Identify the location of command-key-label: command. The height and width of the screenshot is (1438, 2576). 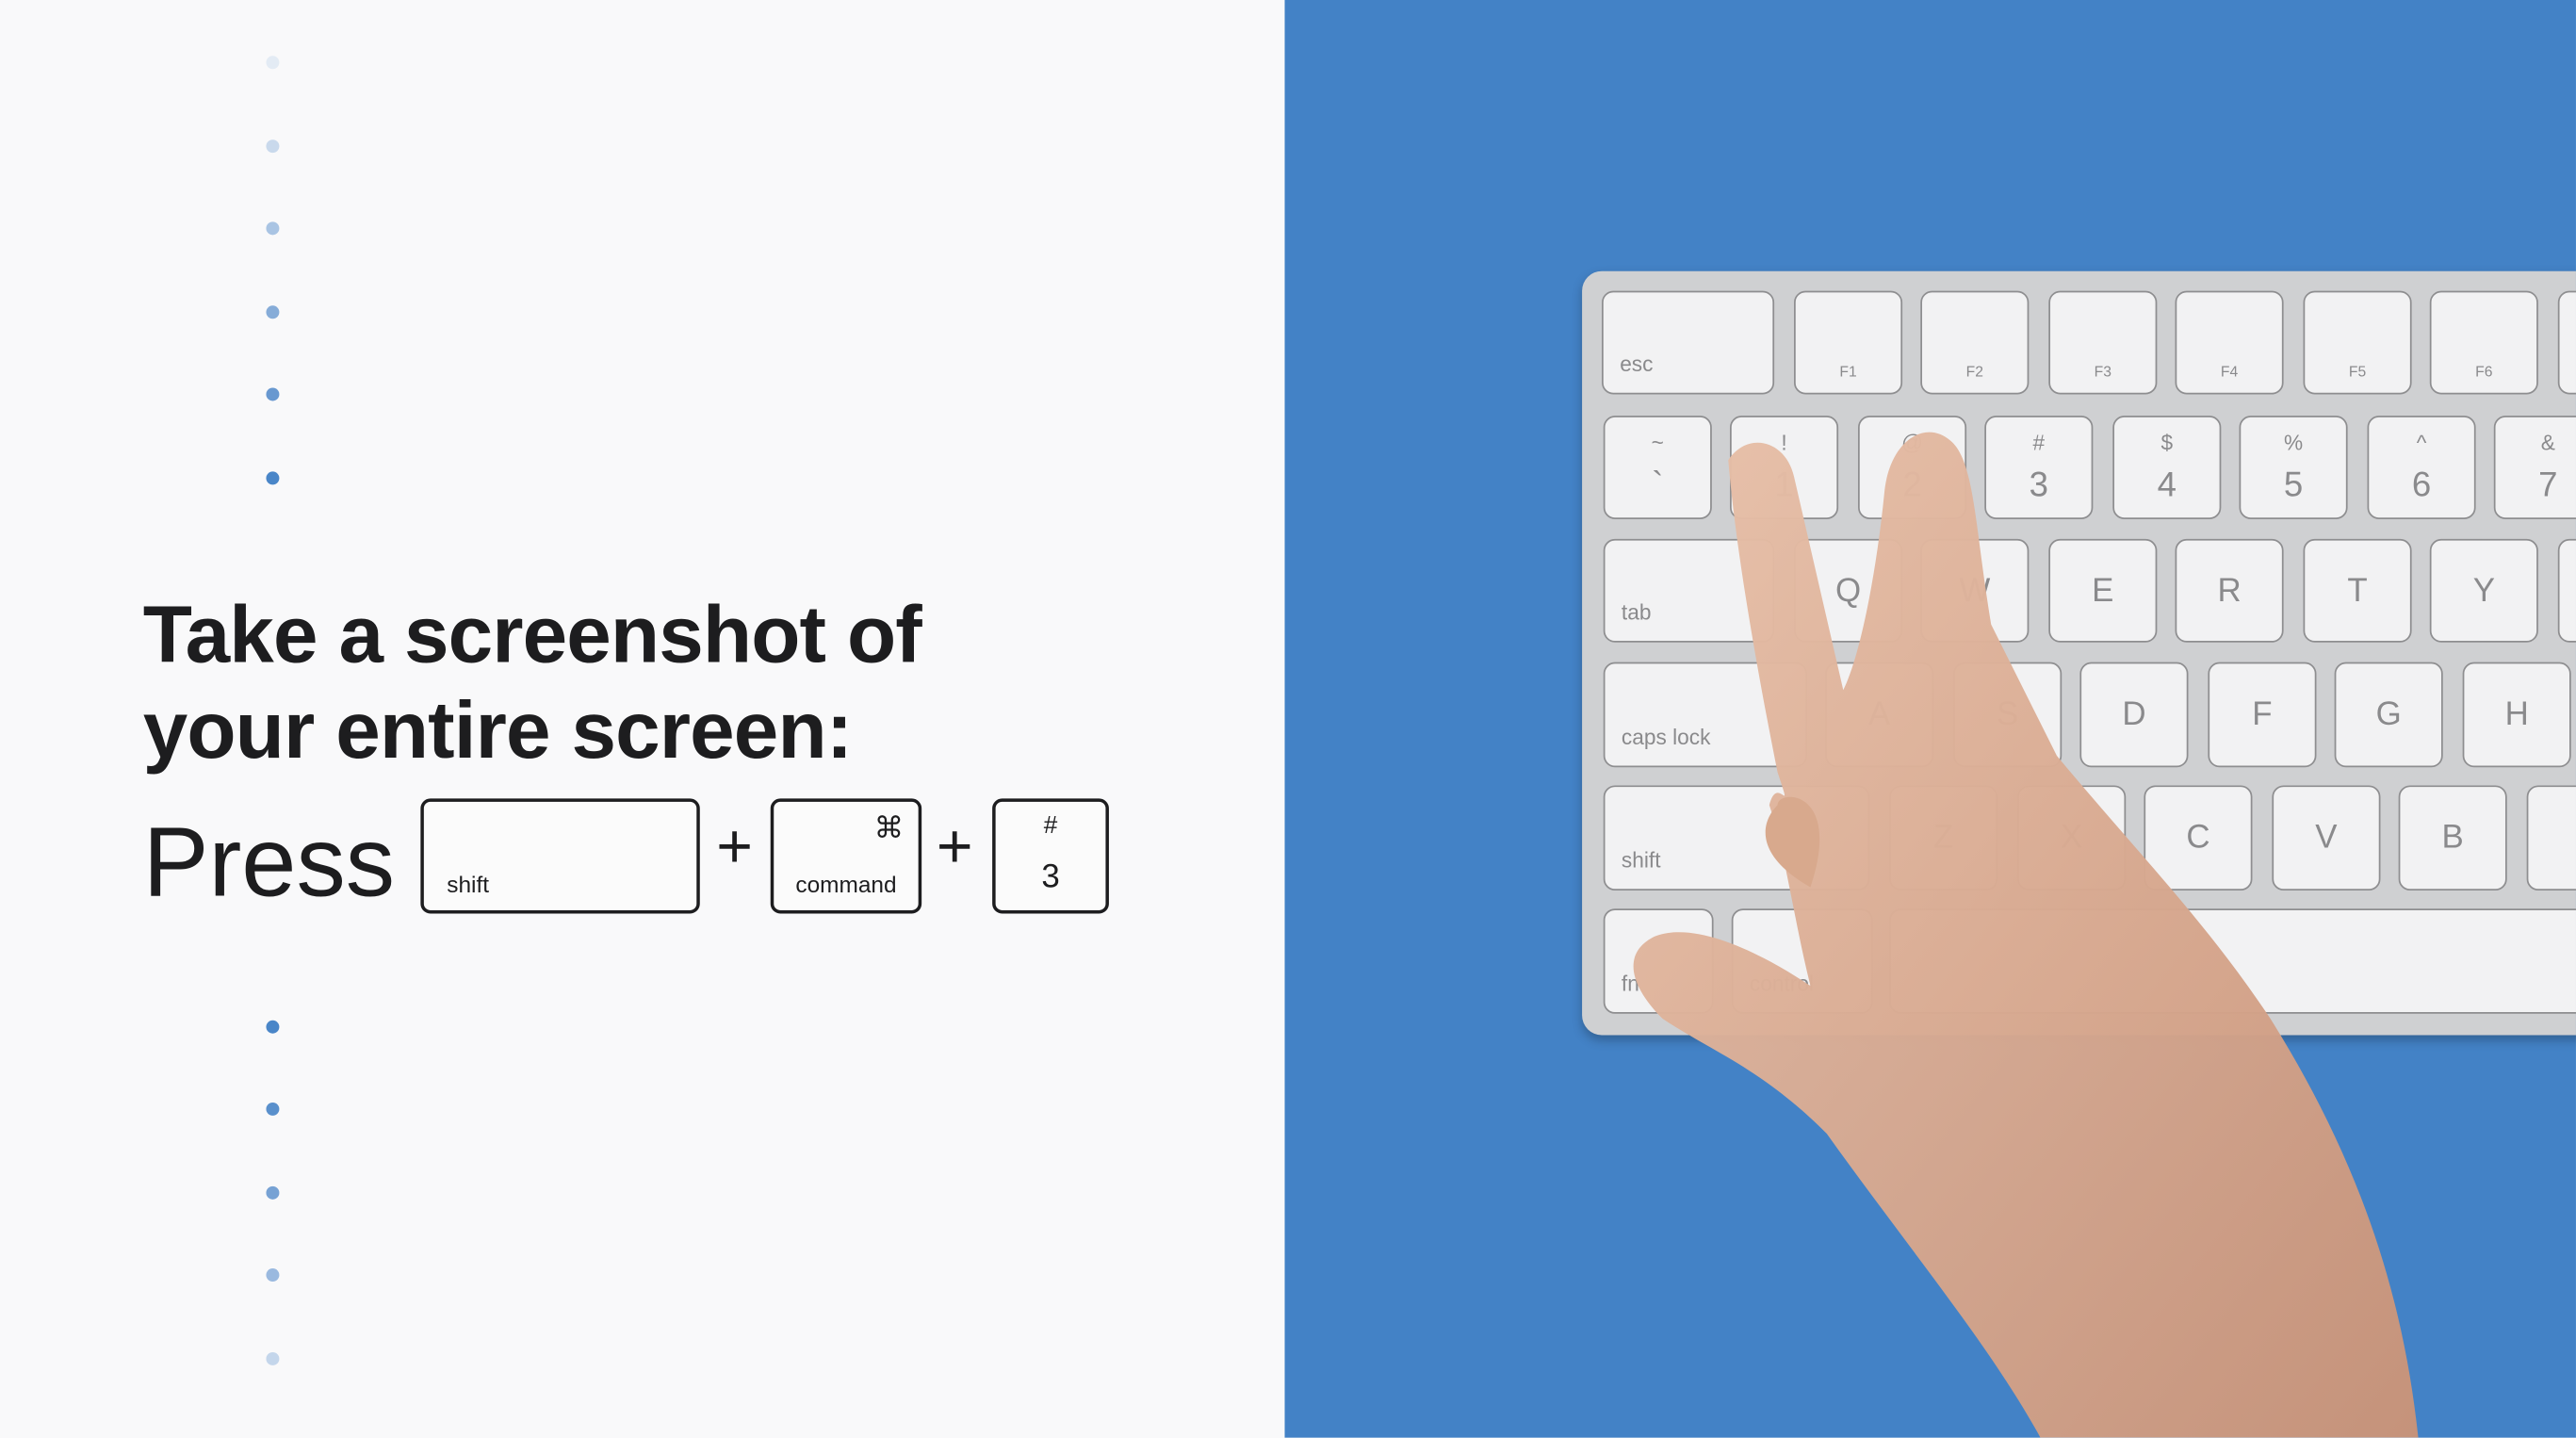
(846, 884).